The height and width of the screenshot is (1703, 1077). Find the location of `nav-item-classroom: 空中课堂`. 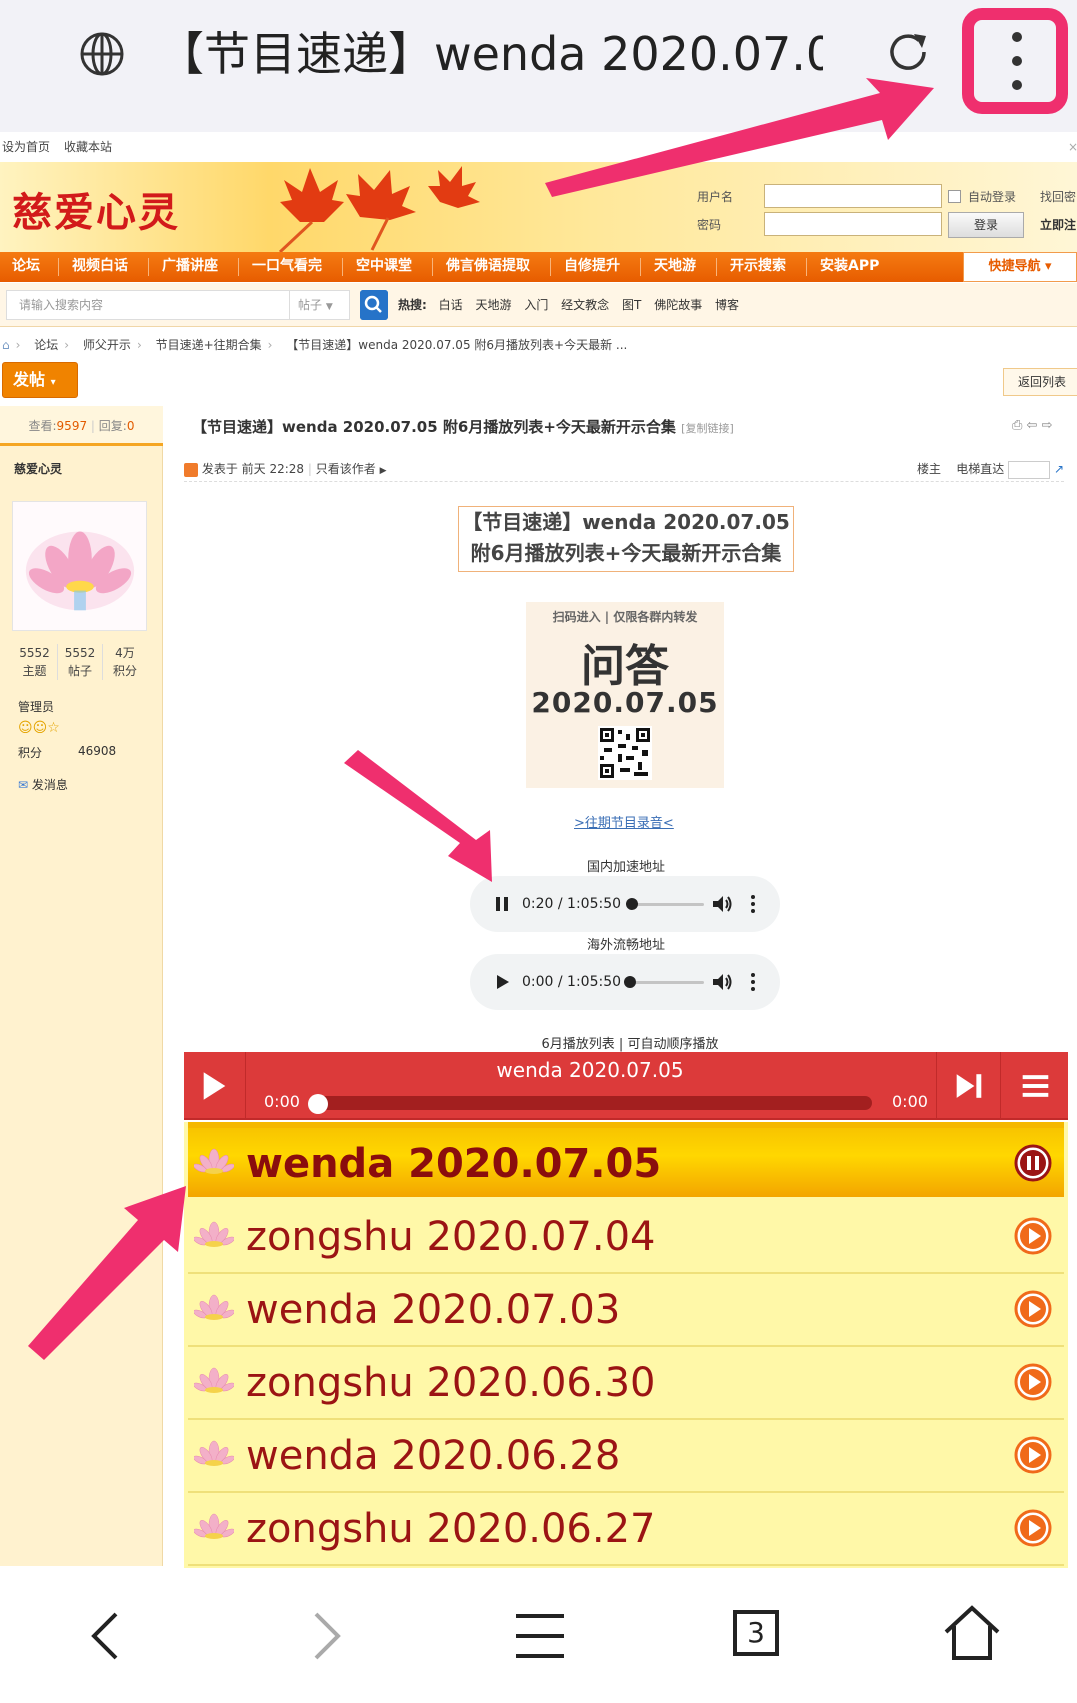

nav-item-classroom: 空中课堂 is located at coordinates (384, 267).